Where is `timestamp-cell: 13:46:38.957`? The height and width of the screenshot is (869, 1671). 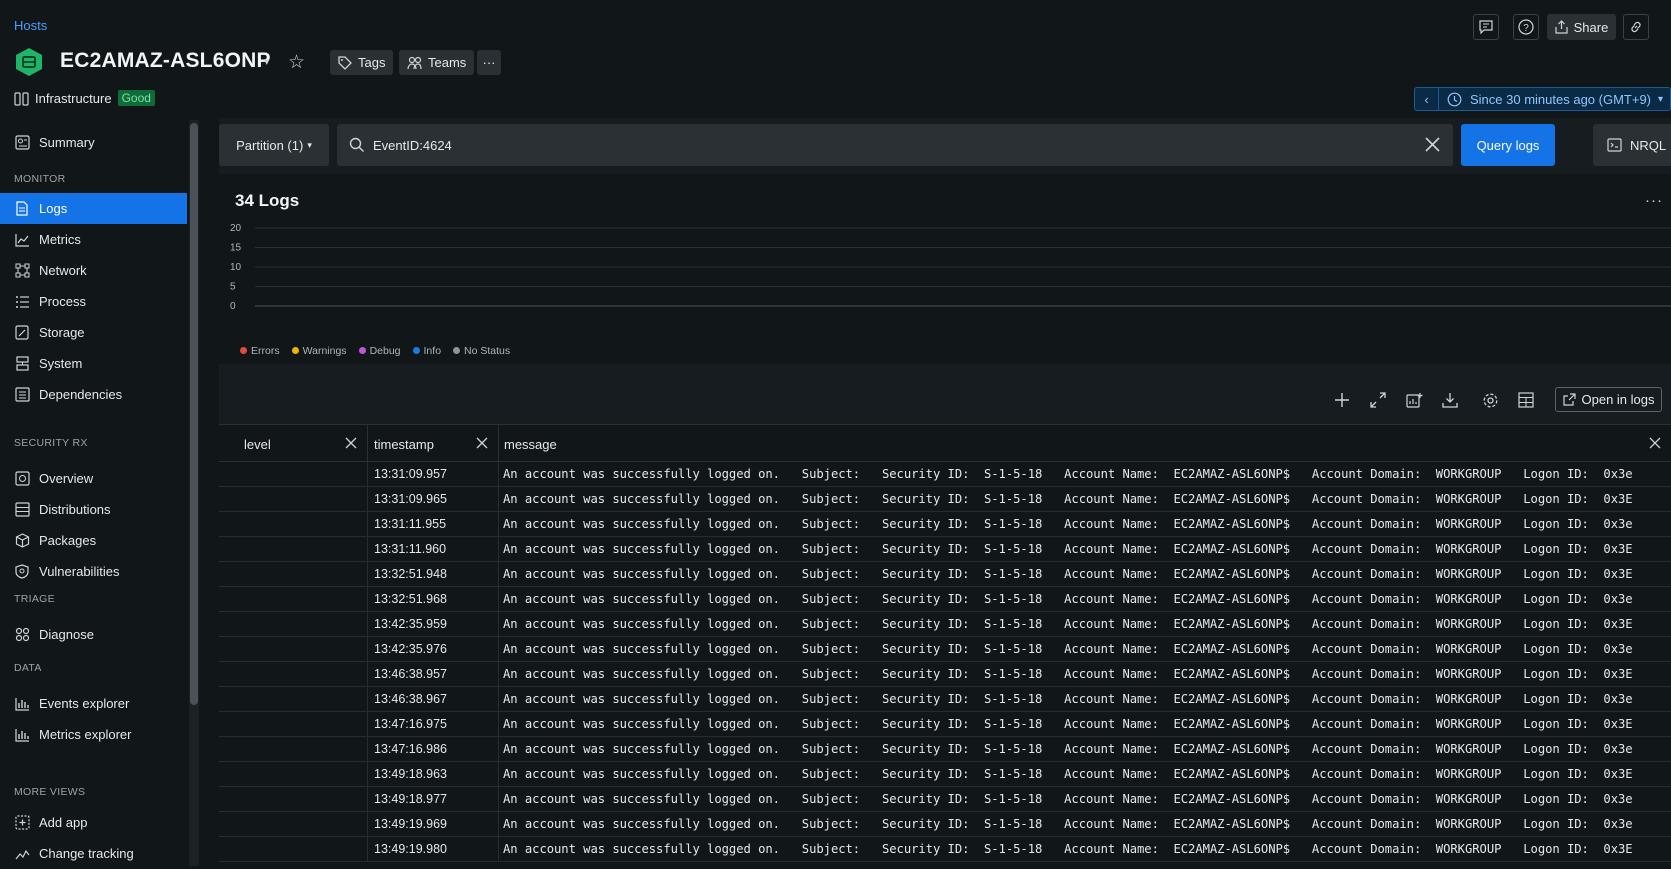 timestamp-cell: 13:46:38.957 is located at coordinates (410, 674).